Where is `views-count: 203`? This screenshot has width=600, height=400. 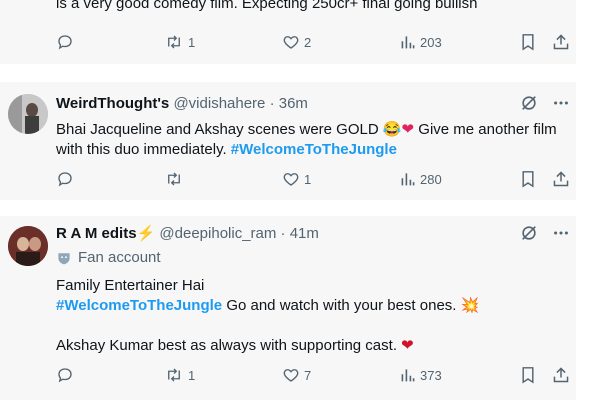
views-count: 203 is located at coordinates (431, 42).